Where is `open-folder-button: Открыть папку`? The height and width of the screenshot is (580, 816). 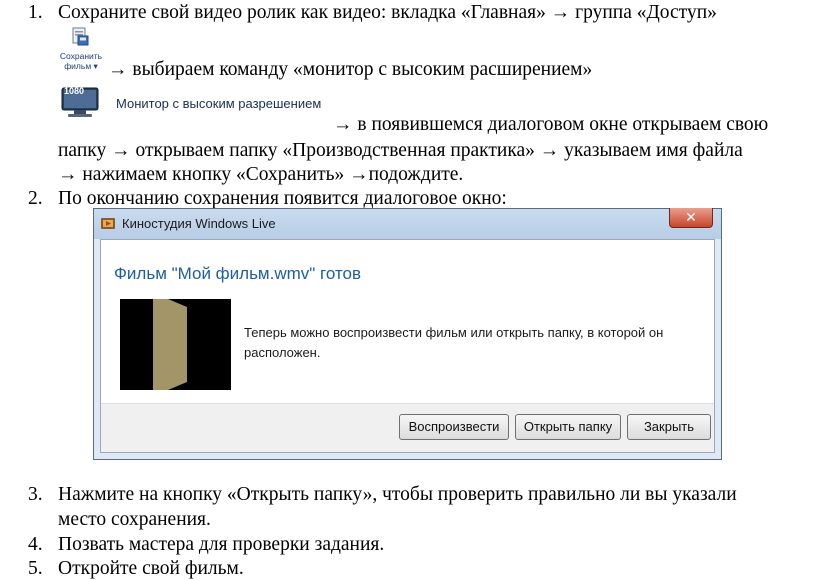
open-folder-button: Открыть папку is located at coordinates (568, 427).